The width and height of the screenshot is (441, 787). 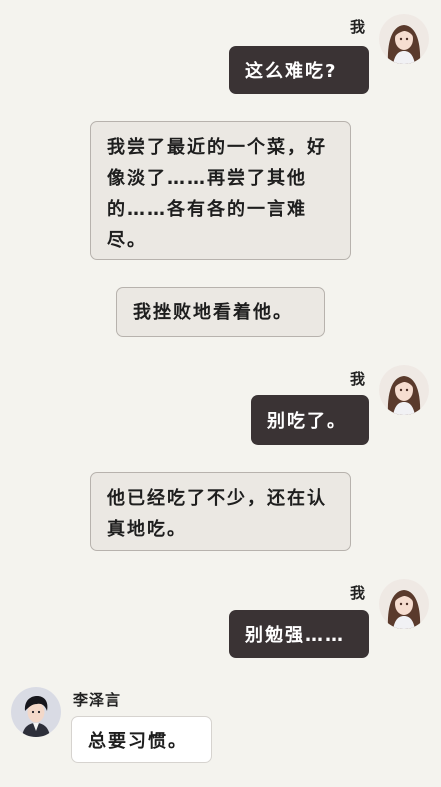 What do you see at coordinates (97, 700) in the screenshot?
I see `speaker-name-partner: 李泽言` at bounding box center [97, 700].